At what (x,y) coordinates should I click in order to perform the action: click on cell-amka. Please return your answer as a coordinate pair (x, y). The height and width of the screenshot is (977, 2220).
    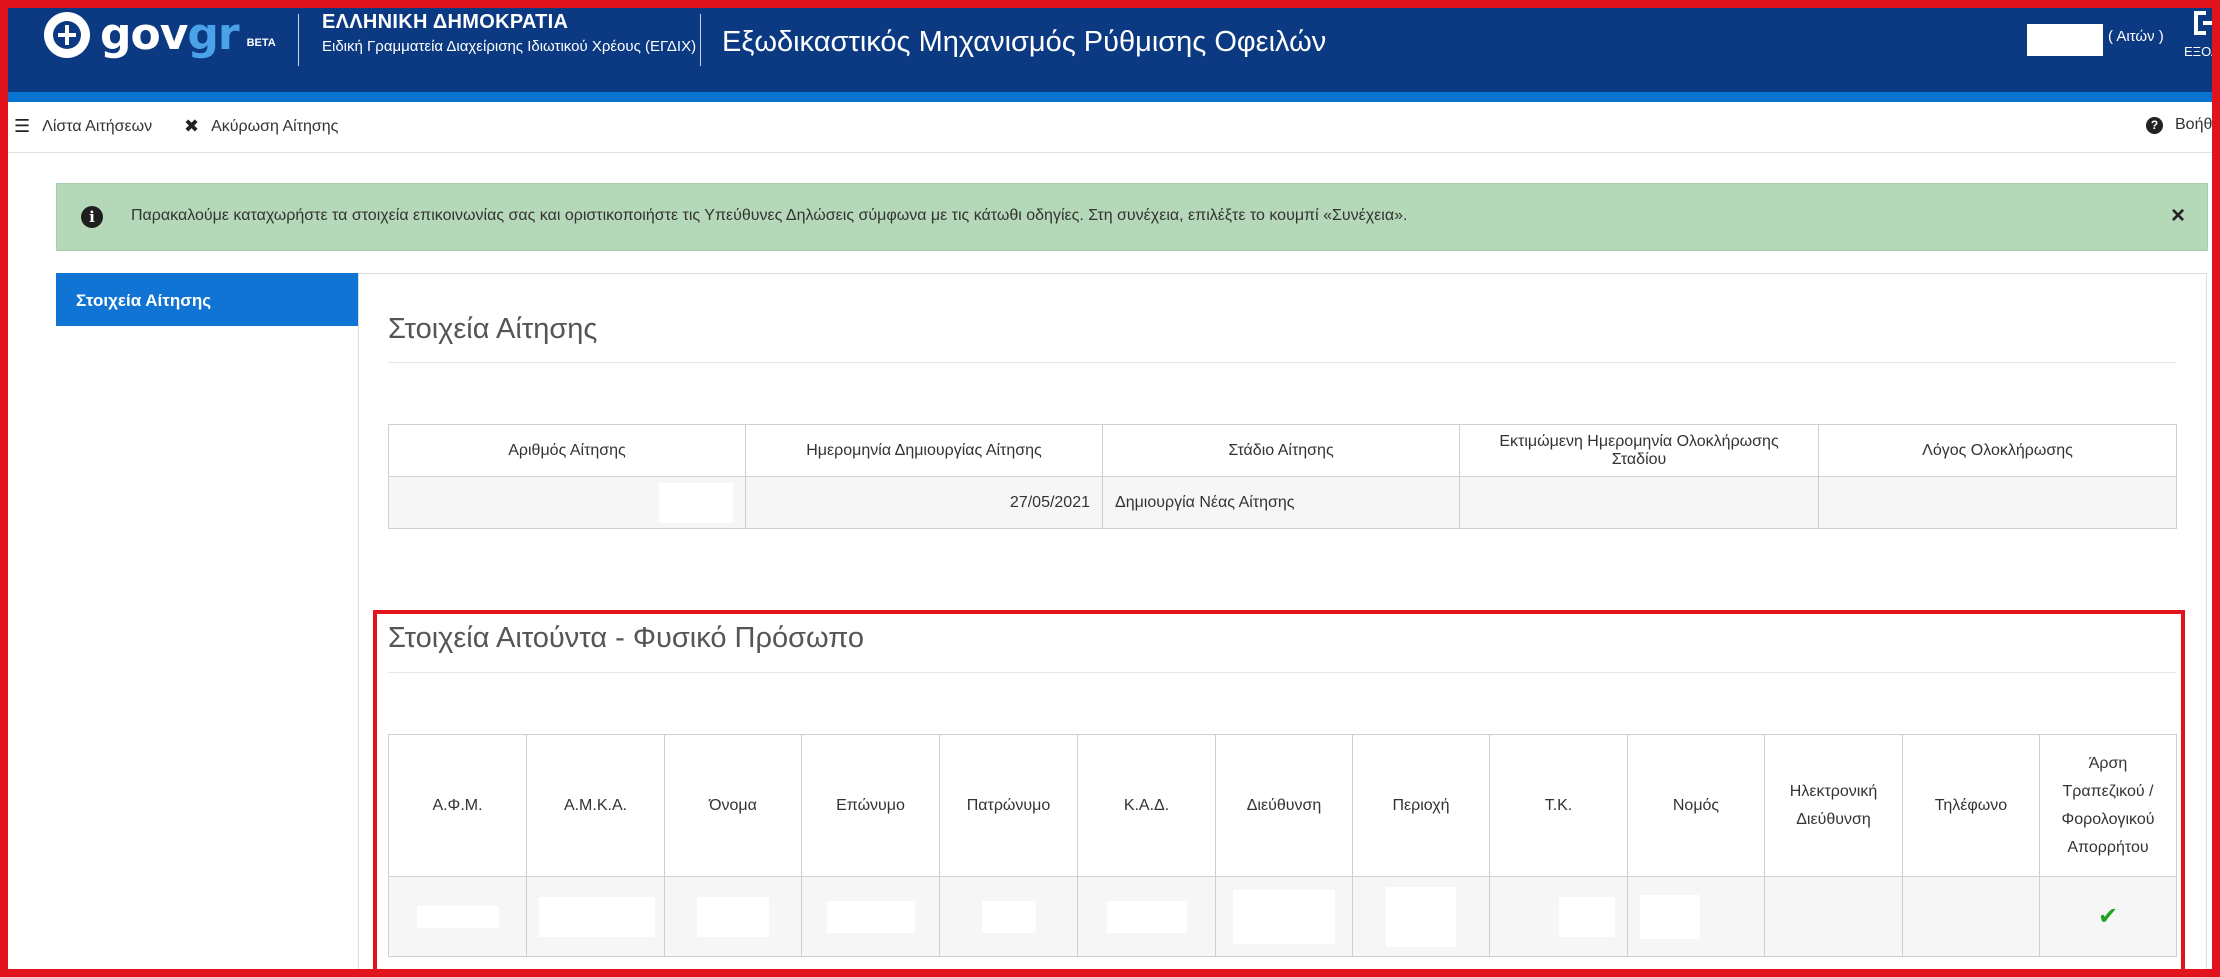
    Looking at the image, I should click on (595, 916).